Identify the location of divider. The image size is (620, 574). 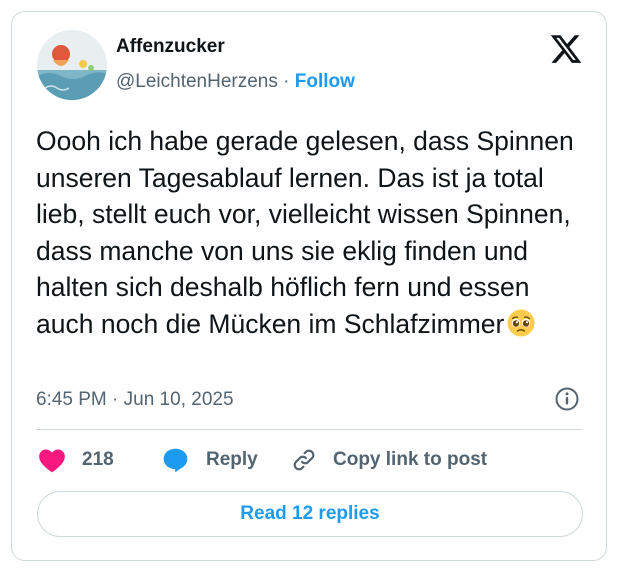
(309, 429).